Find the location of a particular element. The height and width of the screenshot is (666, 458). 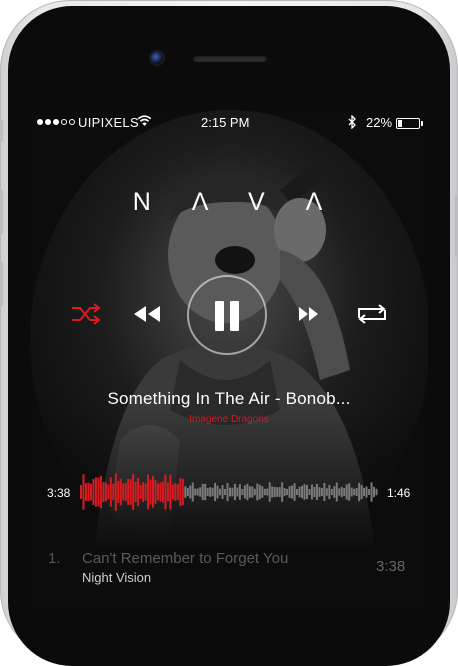

repeat-button is located at coordinates (372, 314).